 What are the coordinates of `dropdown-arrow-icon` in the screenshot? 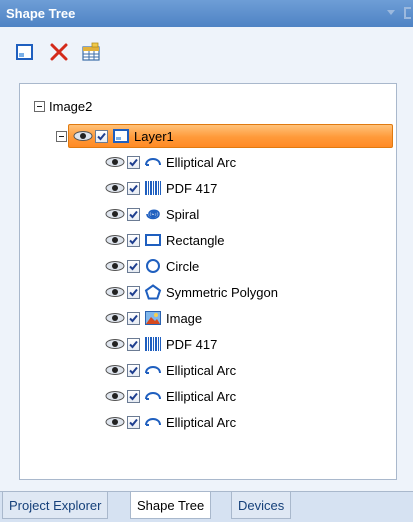 It's located at (391, 12).